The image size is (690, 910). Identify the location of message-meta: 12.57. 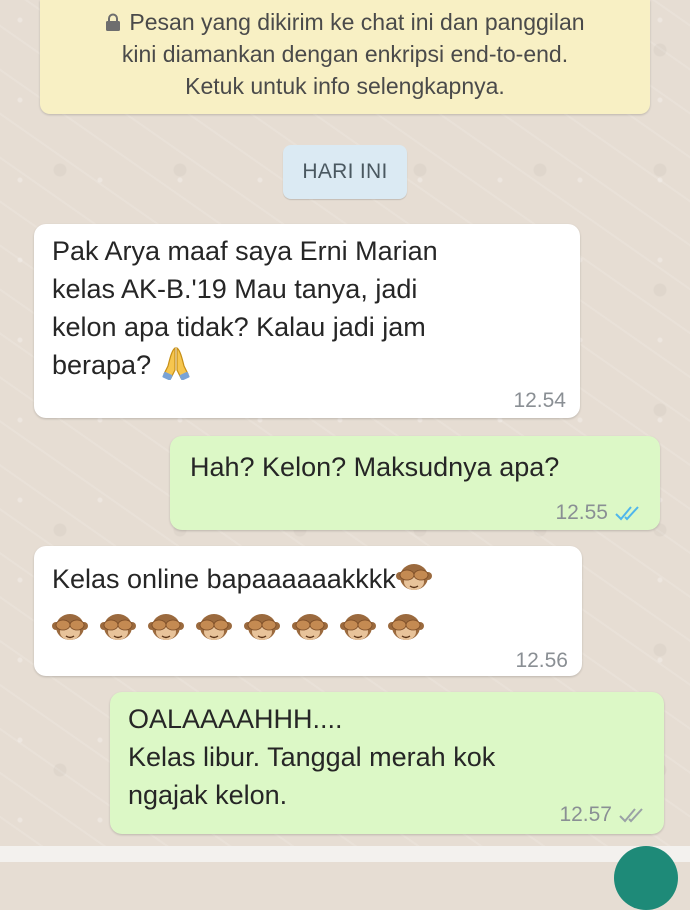
(602, 815).